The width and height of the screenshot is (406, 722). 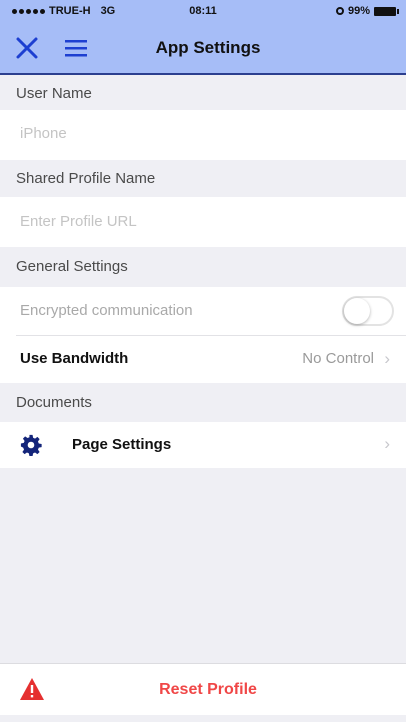 I want to click on reset-profile-button: Reset Profile, so click(x=203, y=690).